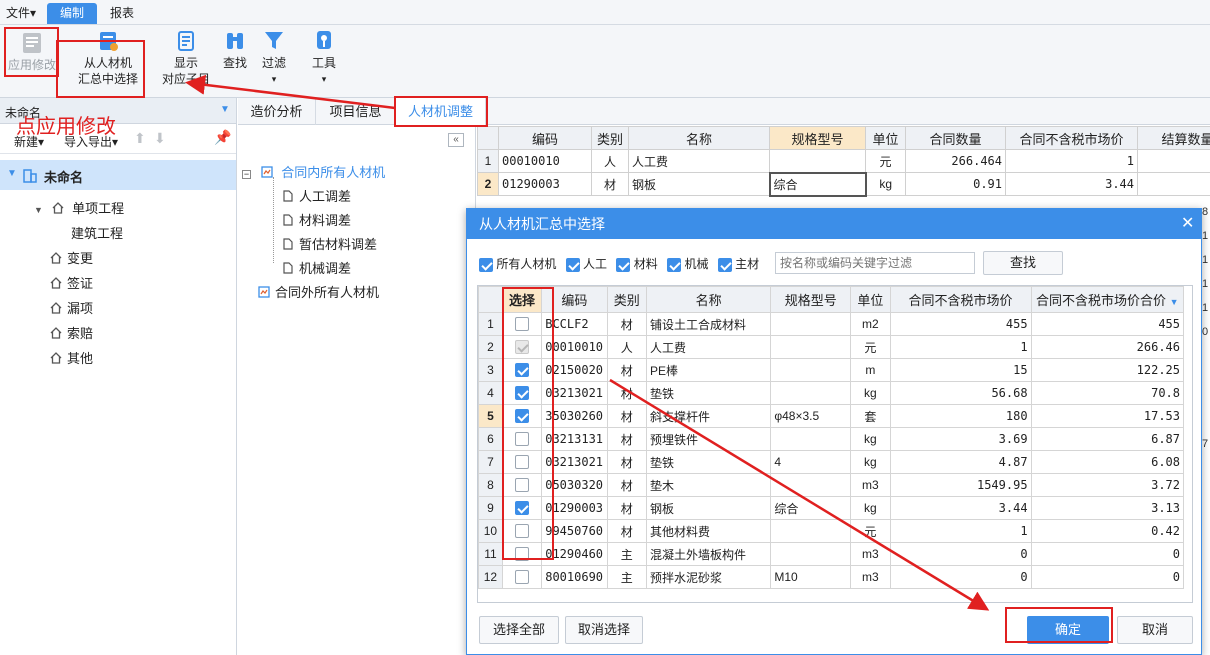 This screenshot has height=655, width=1210. What do you see at coordinates (316, 219) in the screenshot?
I see `tree-child-material-diff: 材料调差` at bounding box center [316, 219].